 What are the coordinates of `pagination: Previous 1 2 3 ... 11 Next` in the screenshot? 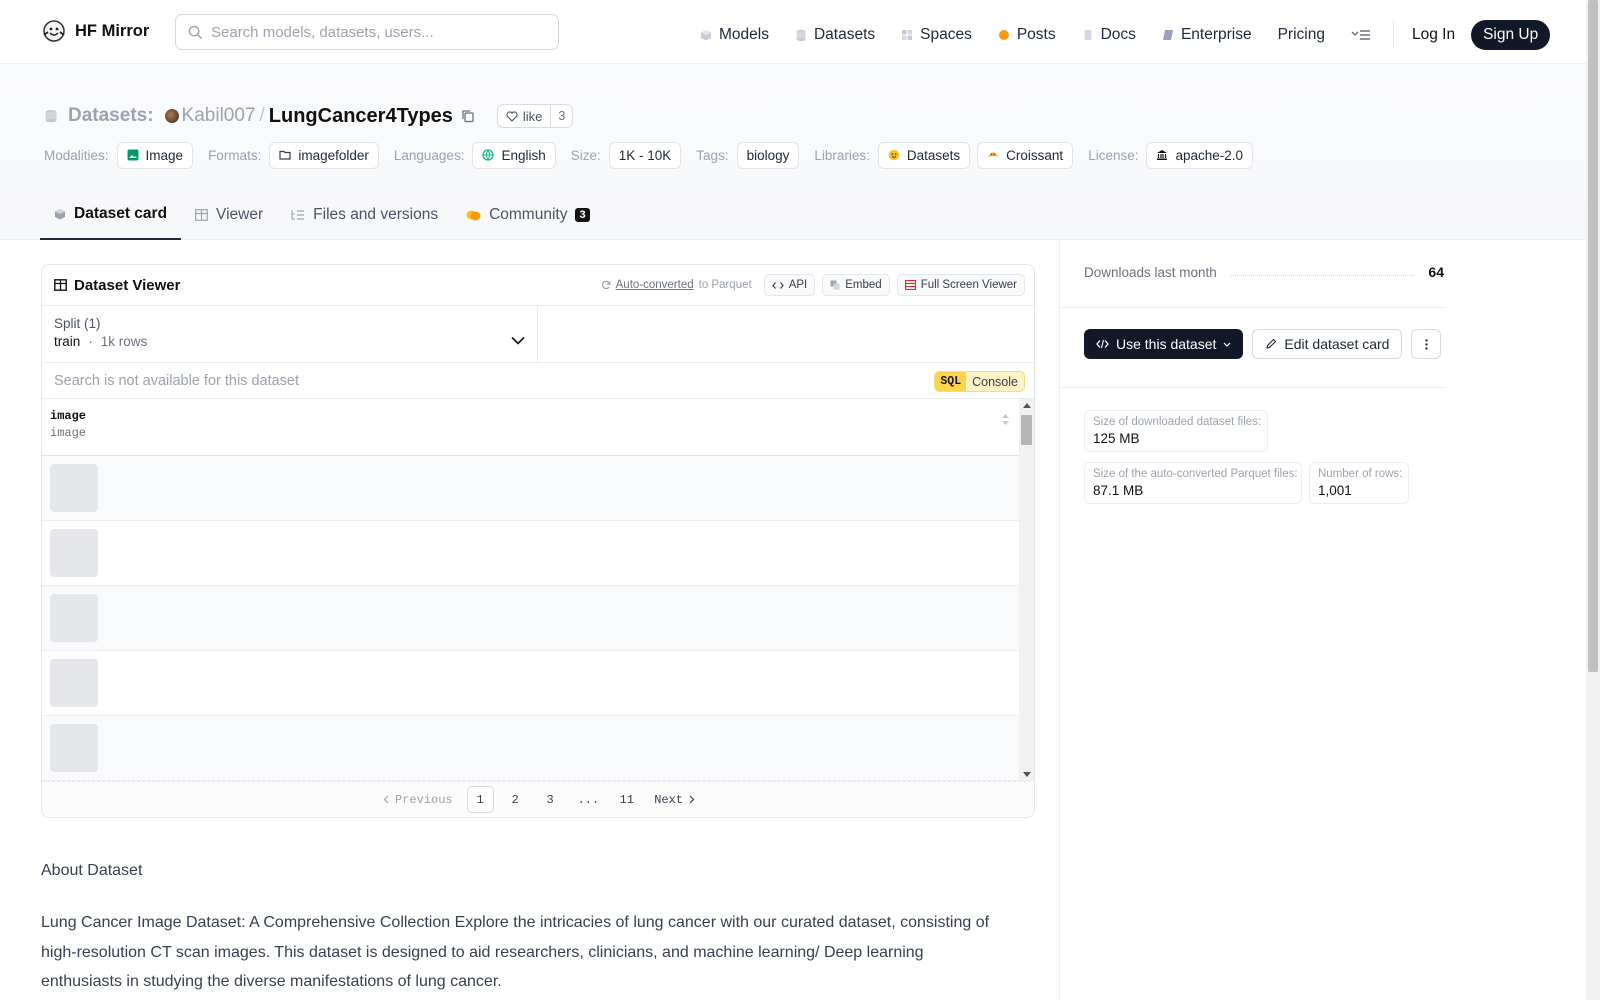 It's located at (538, 799).